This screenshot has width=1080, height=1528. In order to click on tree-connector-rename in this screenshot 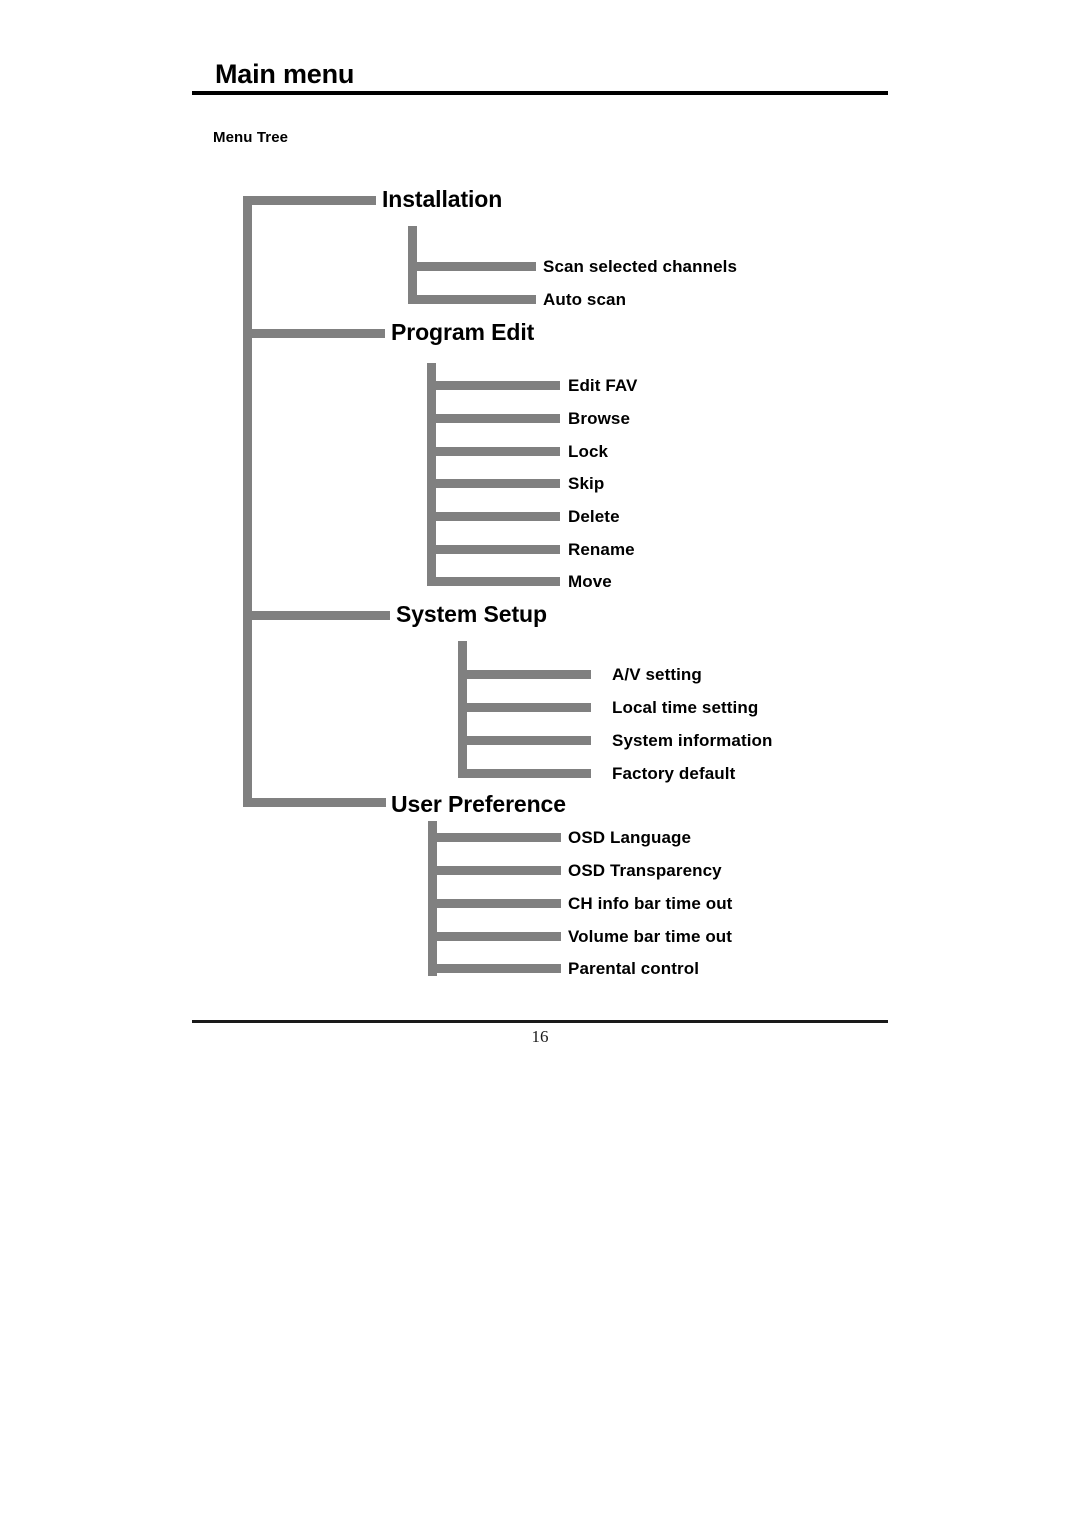, I will do `click(493, 549)`.